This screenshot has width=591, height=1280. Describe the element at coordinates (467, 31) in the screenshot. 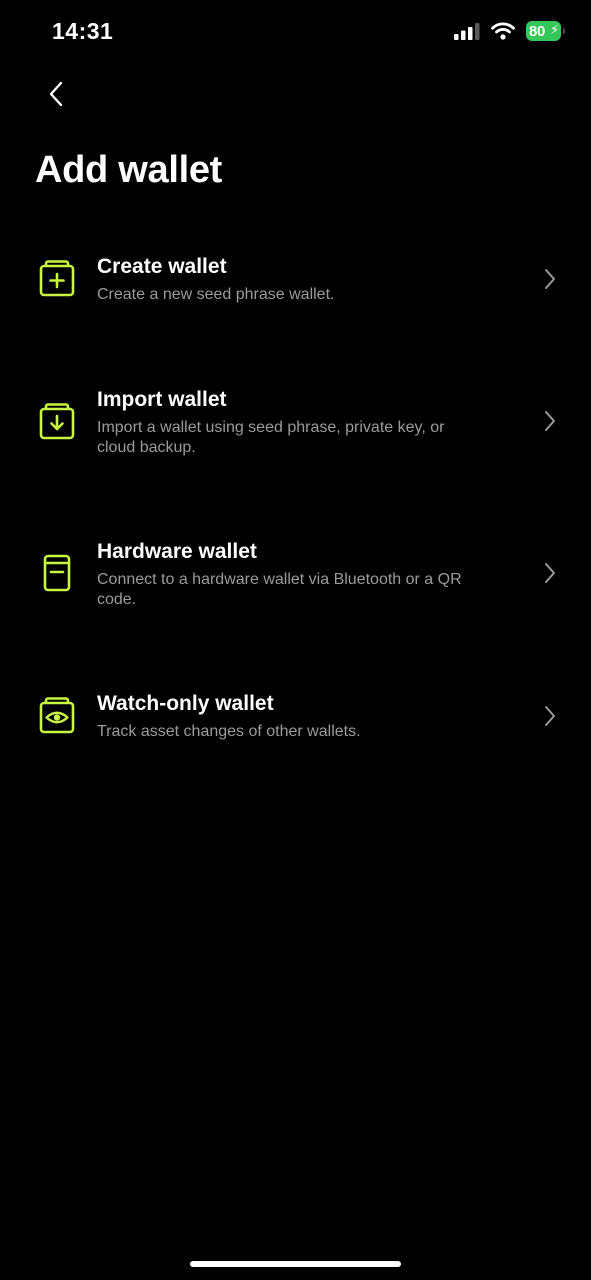

I see `signal-icon` at that location.